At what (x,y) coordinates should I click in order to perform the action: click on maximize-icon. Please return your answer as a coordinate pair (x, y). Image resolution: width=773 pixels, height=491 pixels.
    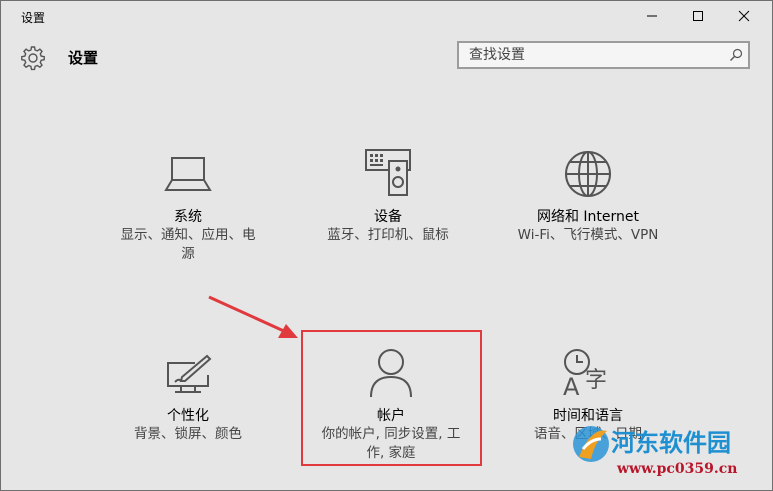
    Looking at the image, I should click on (698, 16).